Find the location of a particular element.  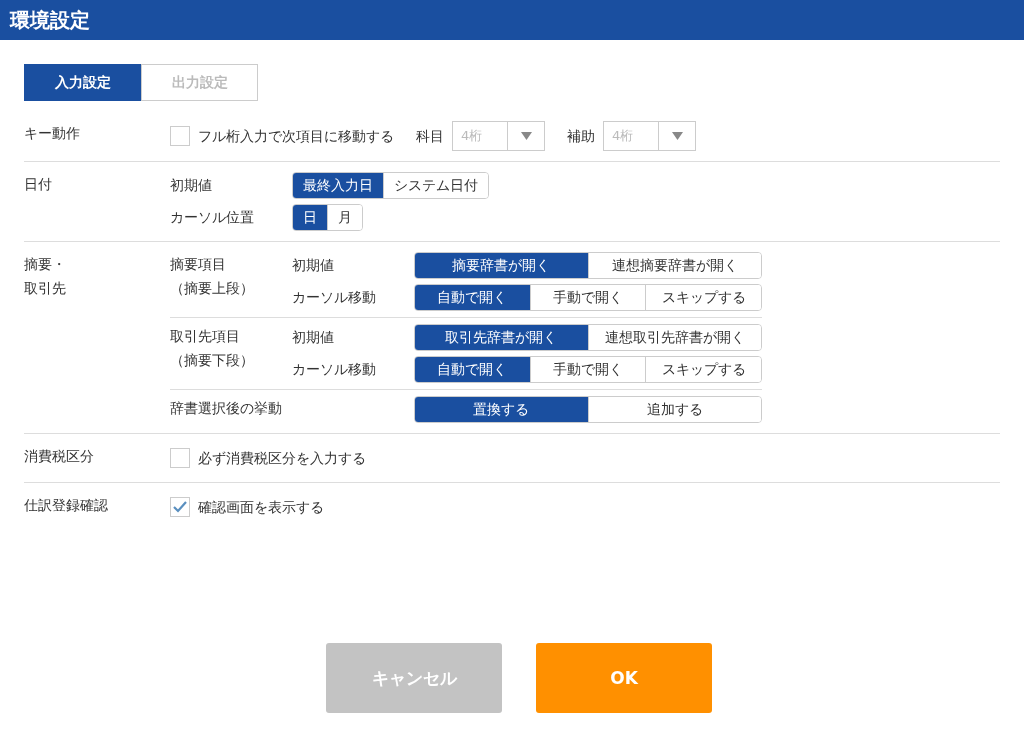

option-button: 追加する is located at coordinates (674, 409).